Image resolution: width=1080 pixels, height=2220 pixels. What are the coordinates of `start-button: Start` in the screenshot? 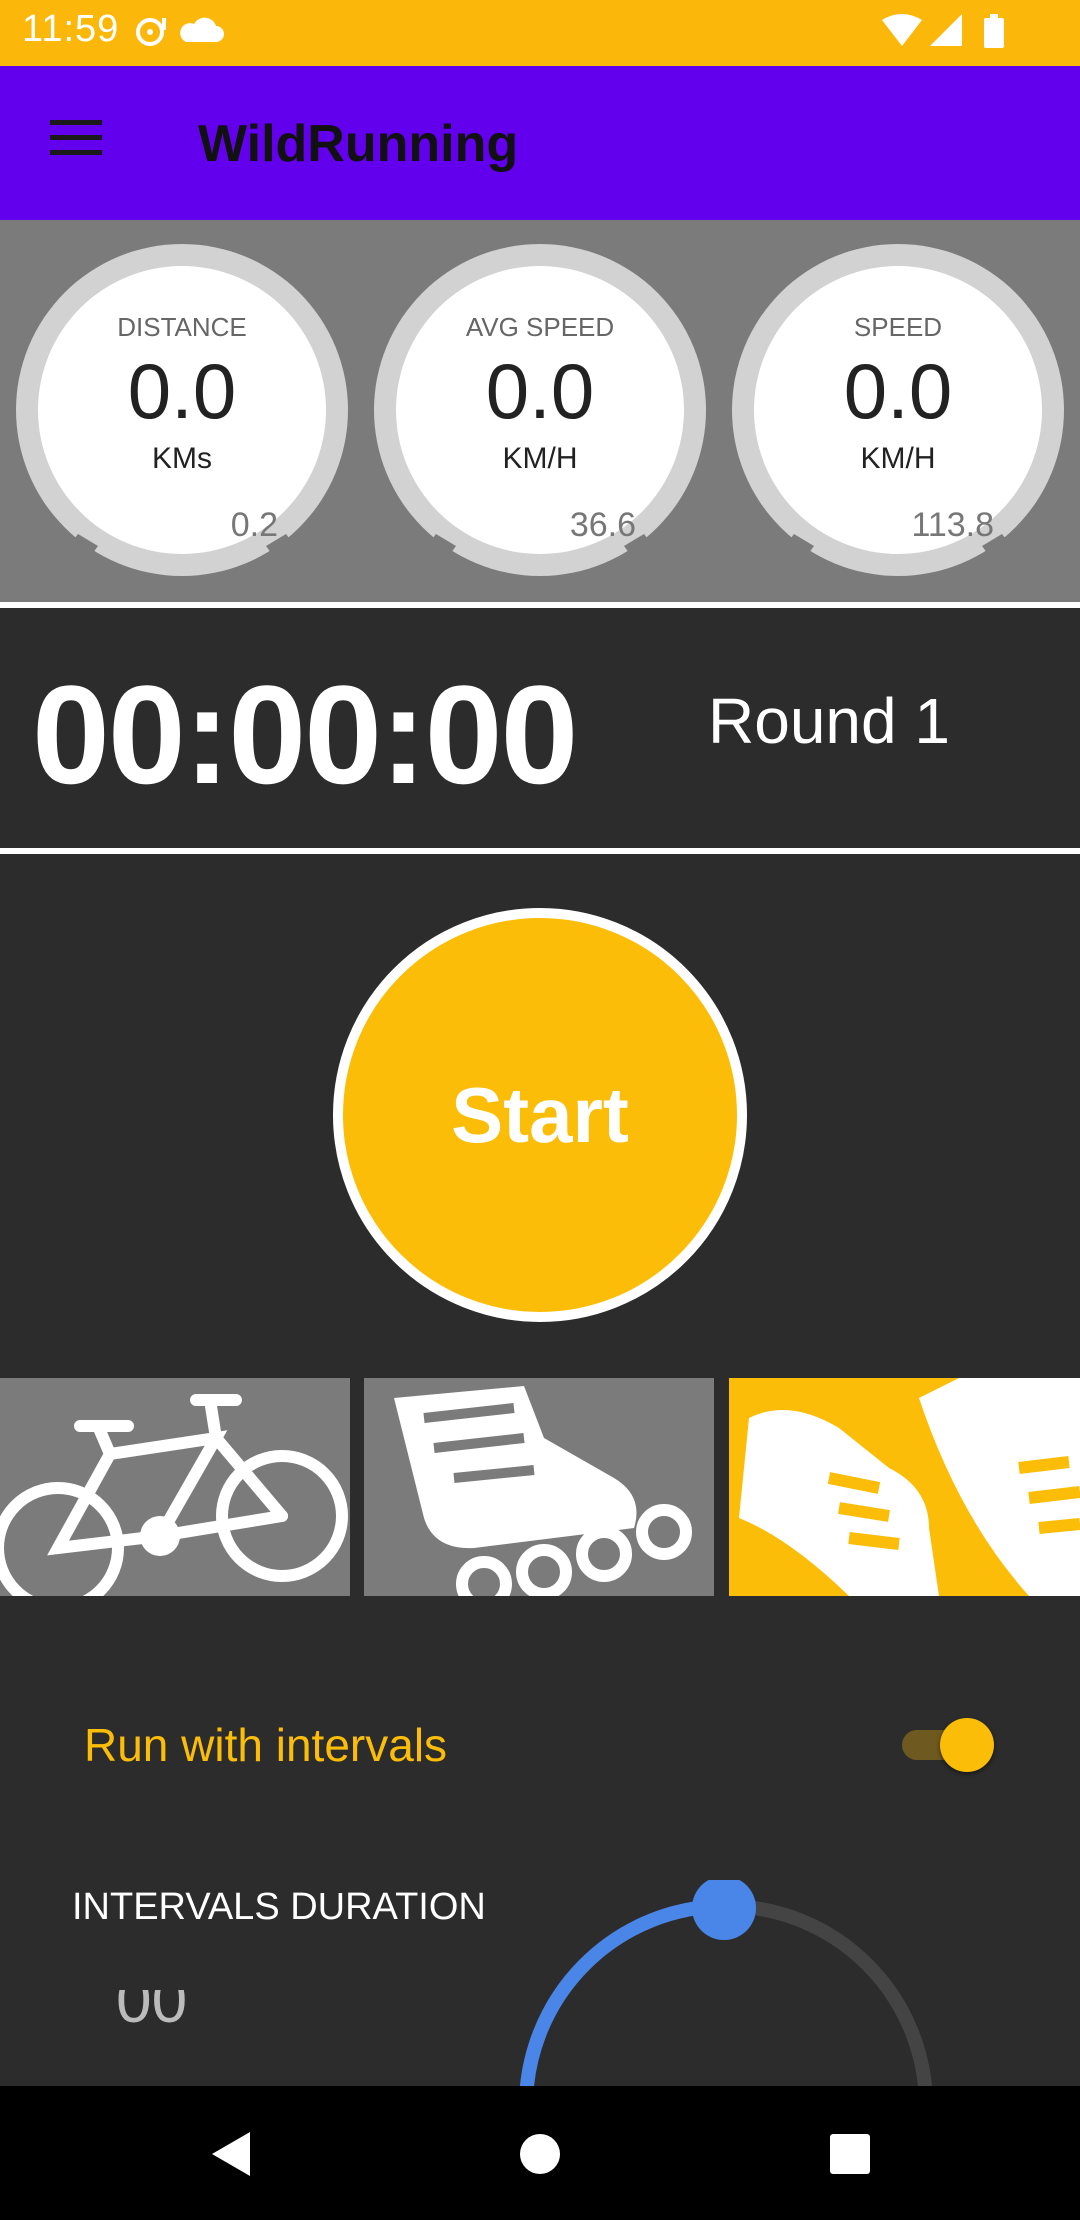 It's located at (540, 1115).